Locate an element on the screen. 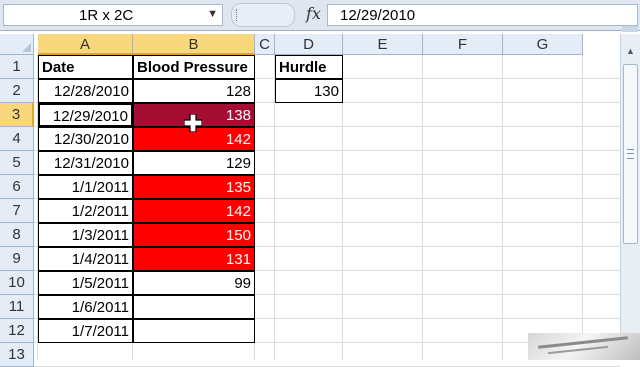  date-cell: 1/5/2011 is located at coordinates (85, 283).